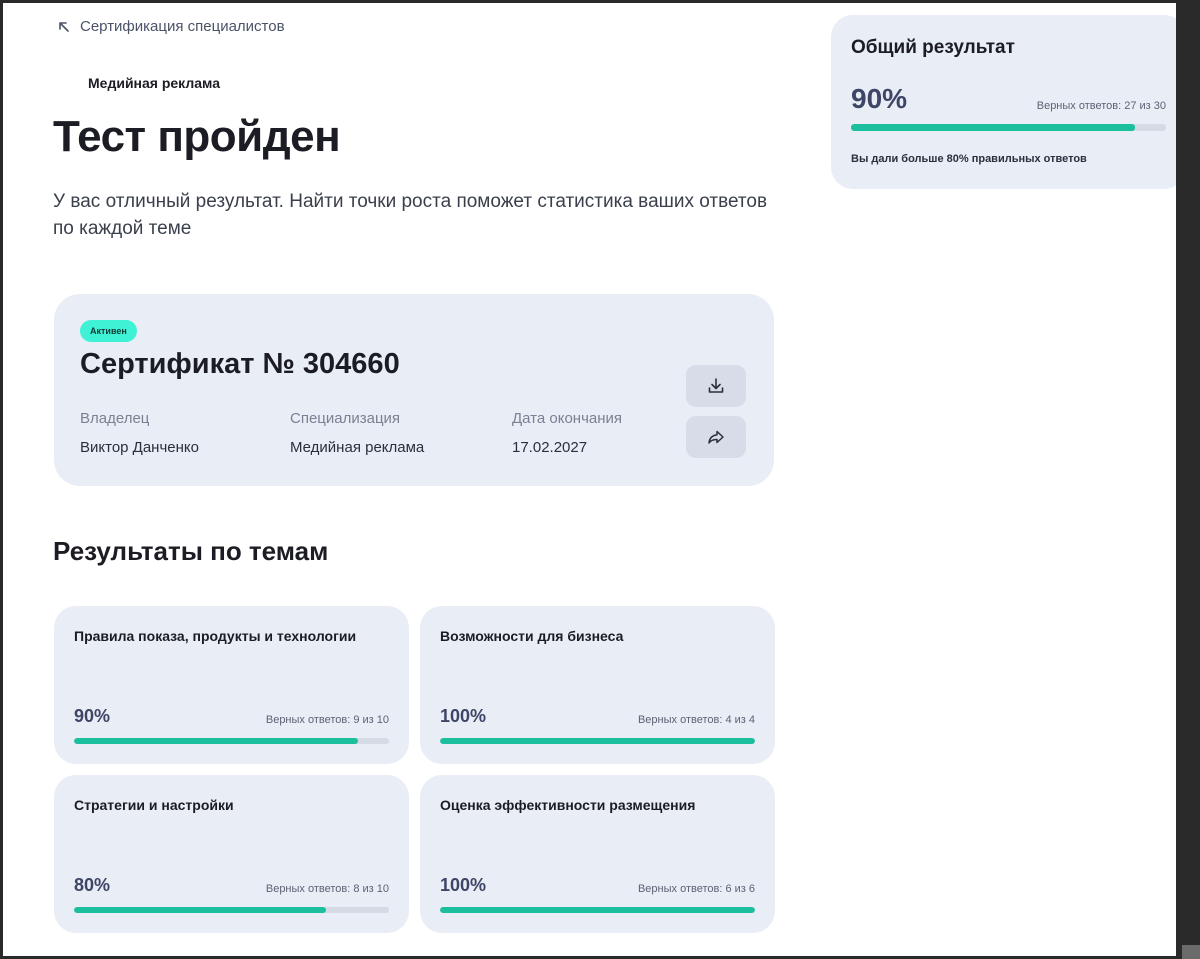 The width and height of the screenshot is (1200, 959). What do you see at coordinates (933, 47) in the screenshot?
I see `overall-title: Общий результат` at bounding box center [933, 47].